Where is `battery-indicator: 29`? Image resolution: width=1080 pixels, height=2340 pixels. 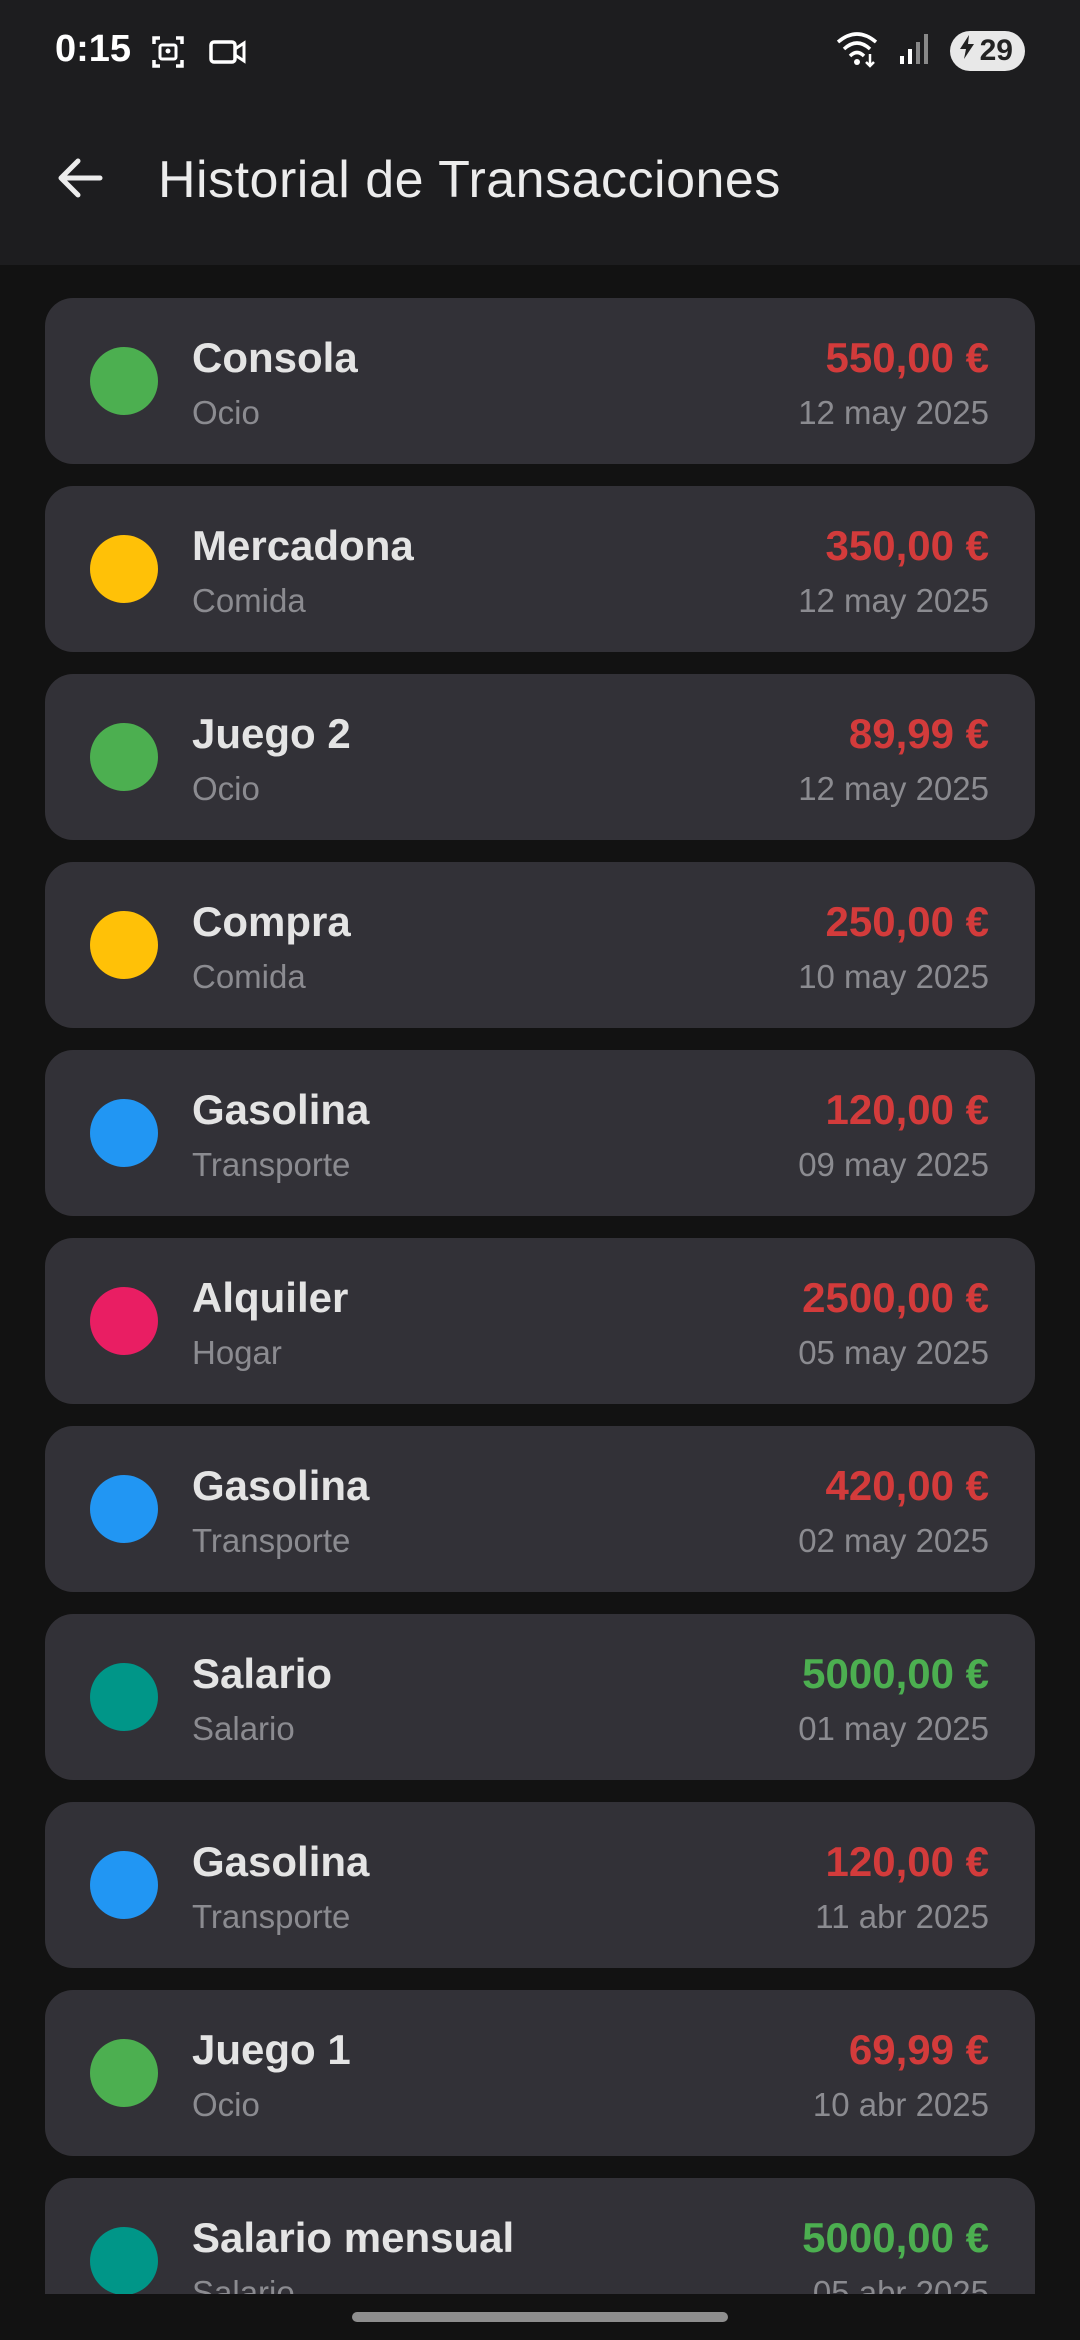 battery-indicator: 29 is located at coordinates (987, 50).